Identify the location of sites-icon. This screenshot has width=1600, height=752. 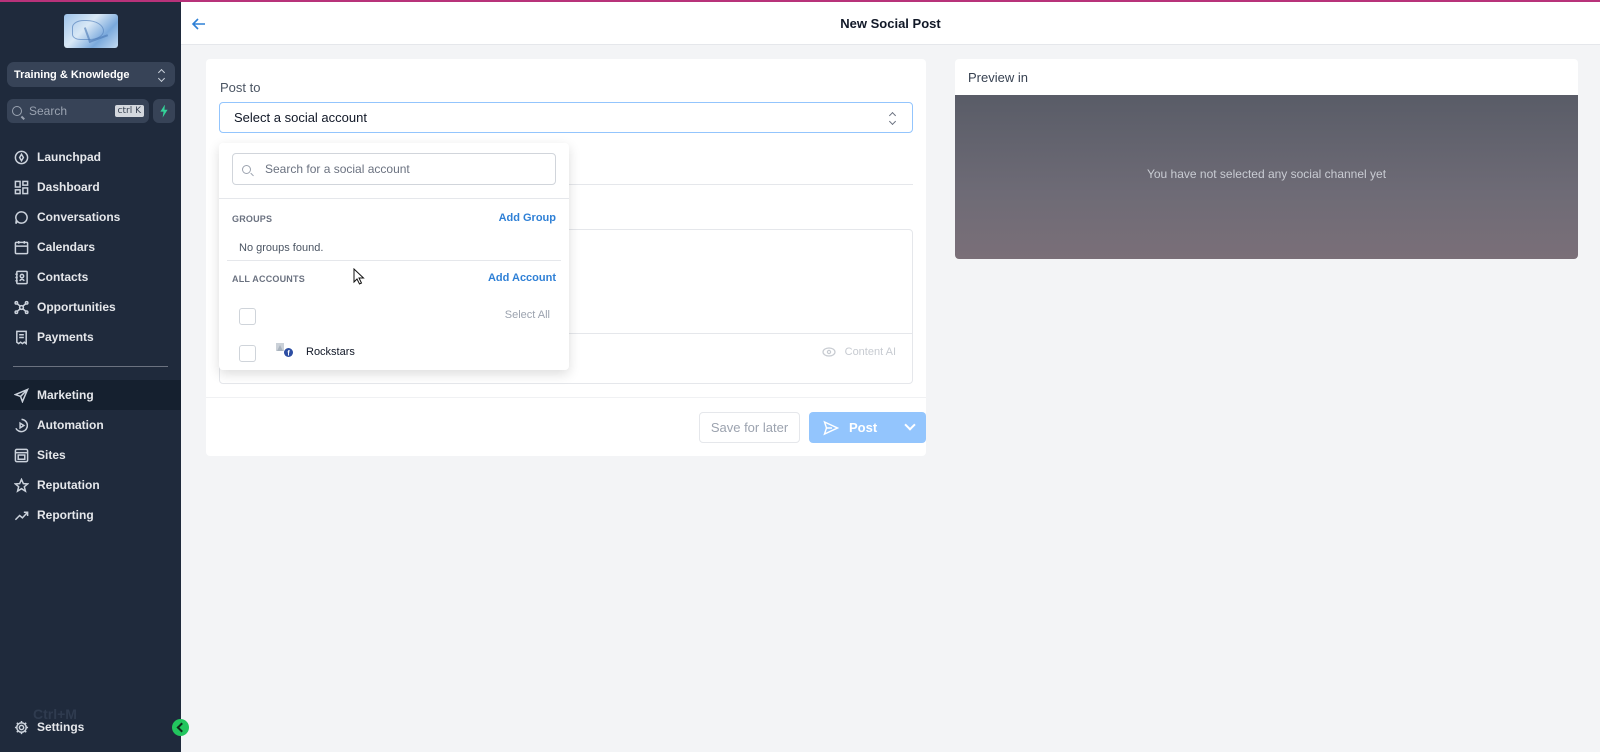
(21, 455).